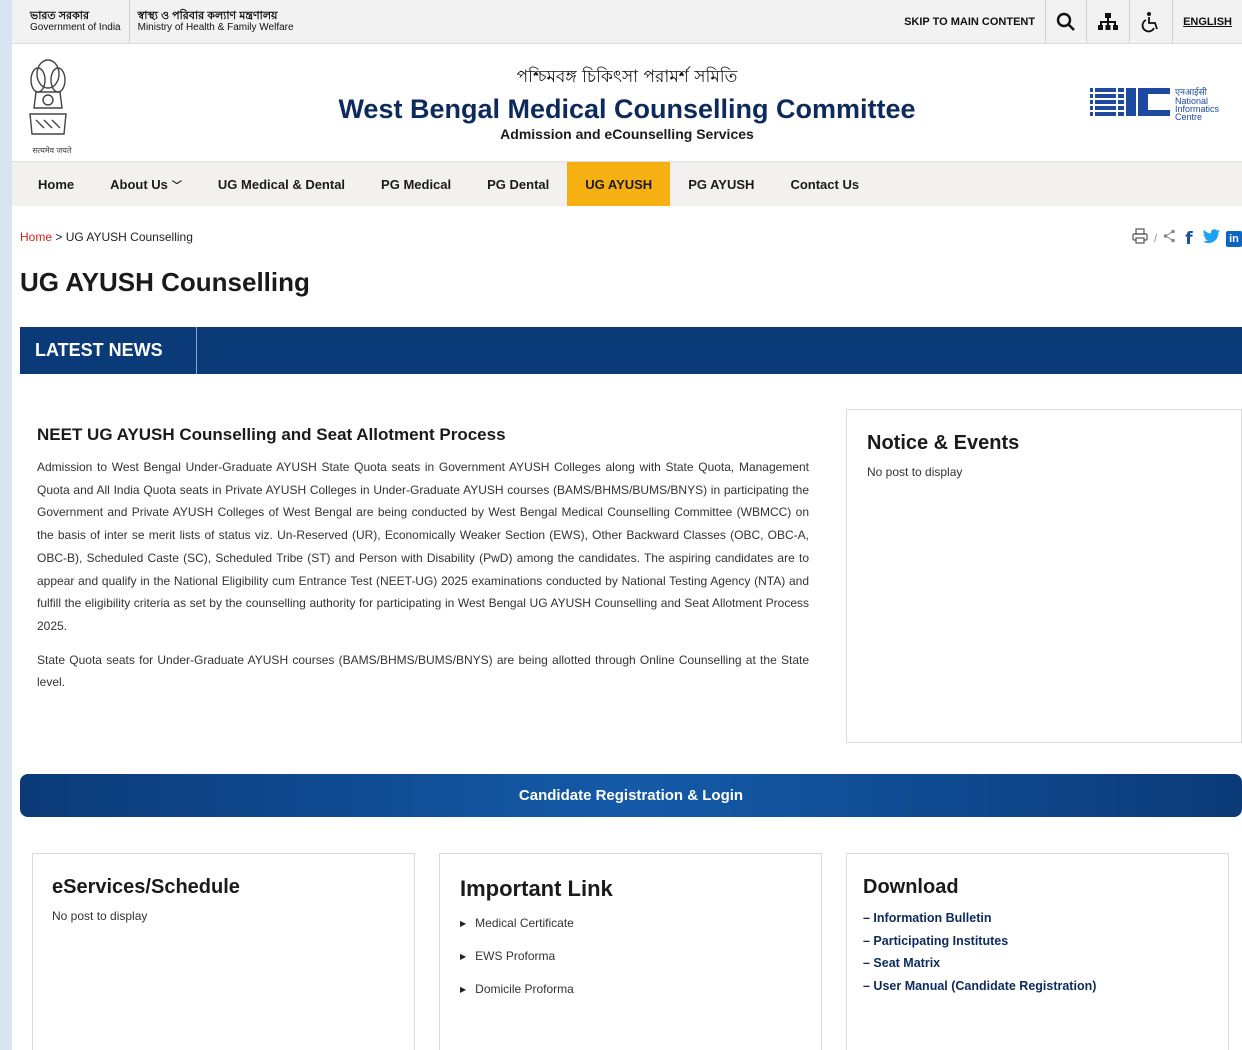 This screenshot has width=1242, height=1050. I want to click on search-icon, so click(1065, 21).